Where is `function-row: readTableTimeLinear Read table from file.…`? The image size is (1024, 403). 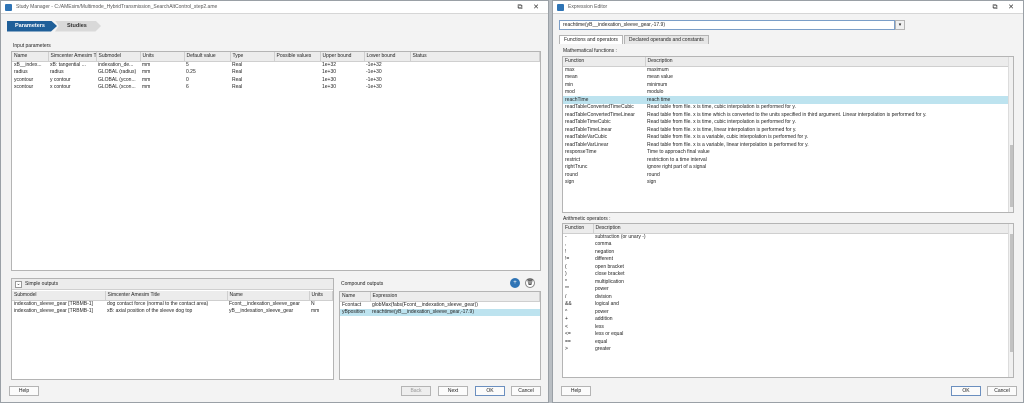 function-row: readTableTimeLinear Read table from file.… is located at coordinates (786, 130).